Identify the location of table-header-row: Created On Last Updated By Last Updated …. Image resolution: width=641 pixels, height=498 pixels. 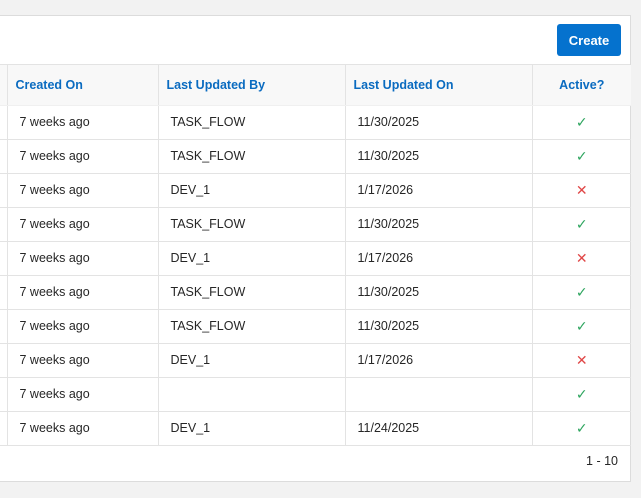
(315, 85).